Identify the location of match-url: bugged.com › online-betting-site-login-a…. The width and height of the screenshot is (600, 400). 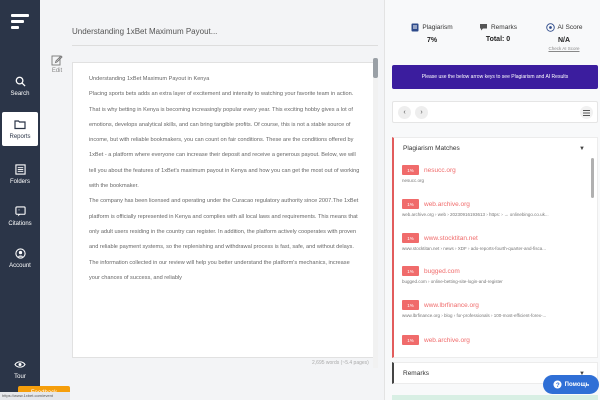
(452, 281).